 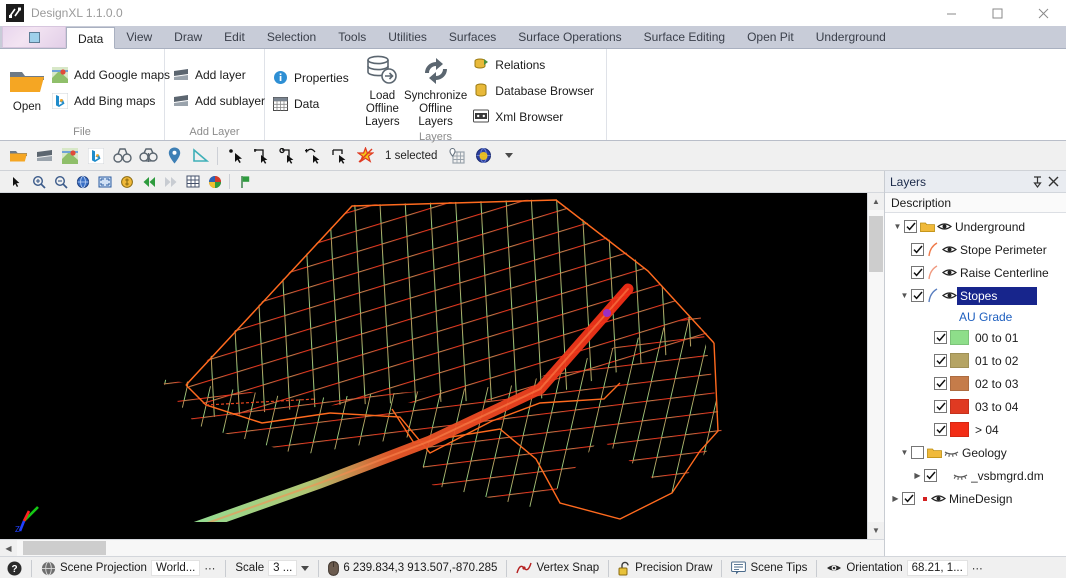 I want to click on precision-draw-toggle: Precision Draw, so click(x=665, y=568).